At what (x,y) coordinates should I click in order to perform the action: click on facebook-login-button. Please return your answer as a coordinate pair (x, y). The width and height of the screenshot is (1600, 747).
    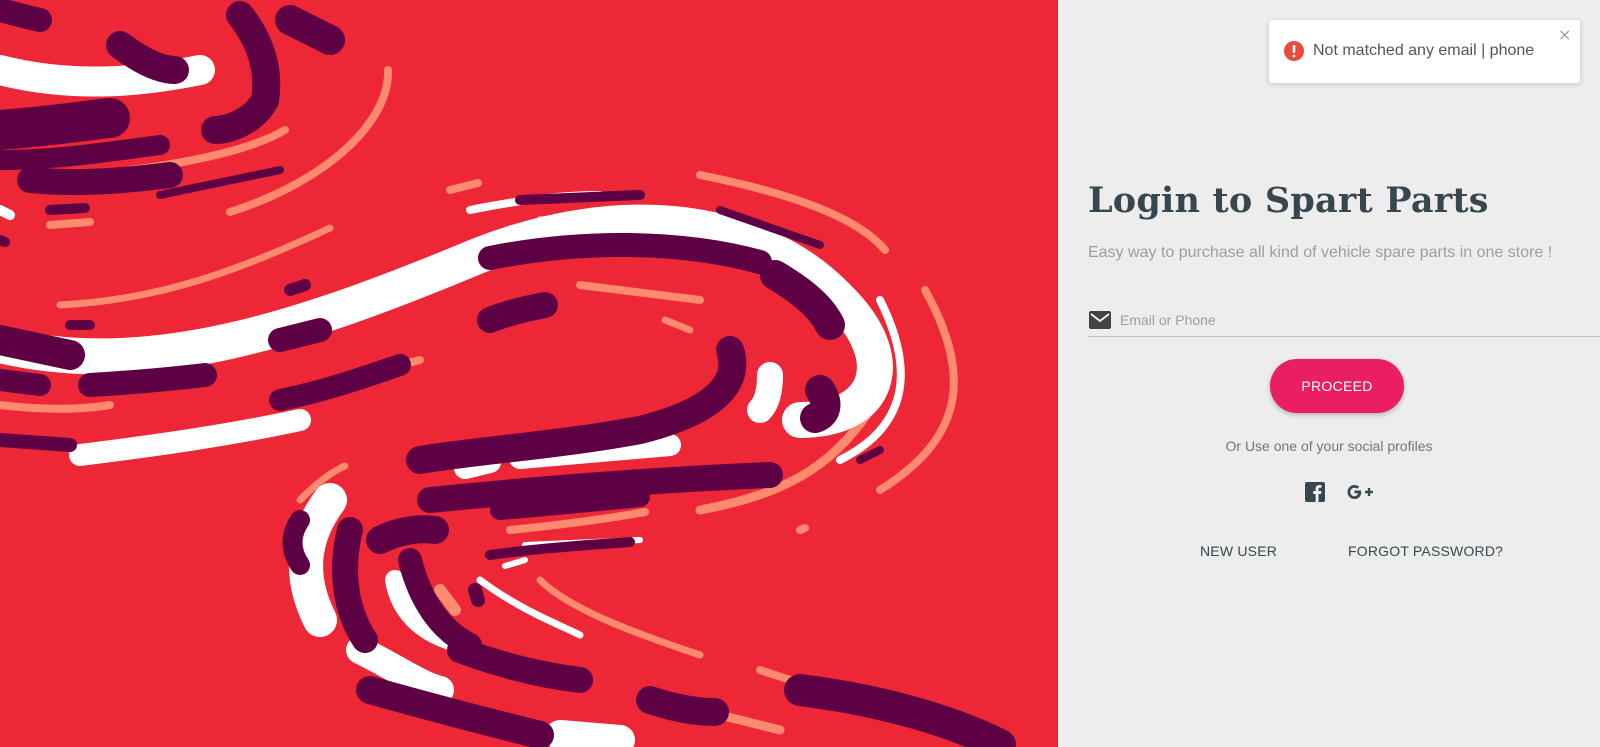
    Looking at the image, I should click on (1315, 493).